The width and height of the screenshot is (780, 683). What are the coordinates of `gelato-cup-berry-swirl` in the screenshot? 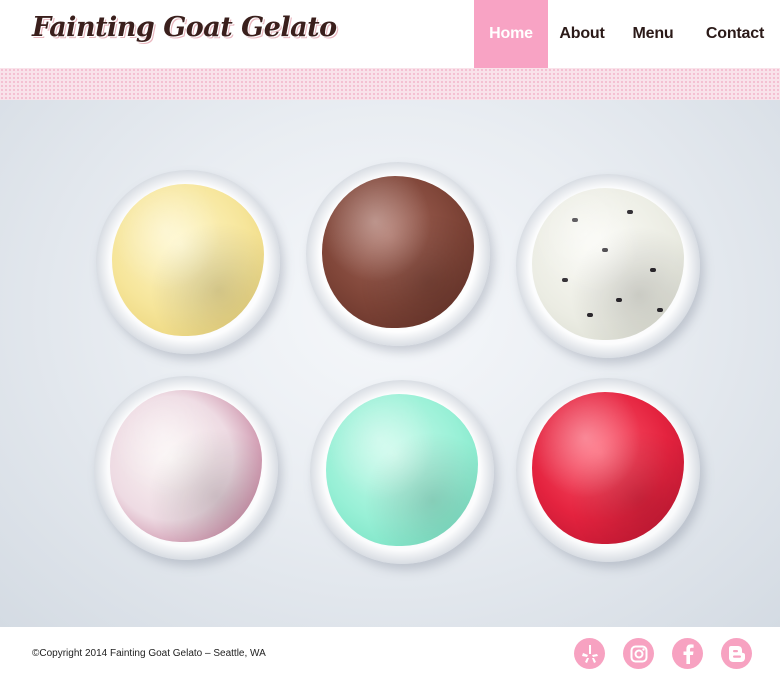 It's located at (186, 468).